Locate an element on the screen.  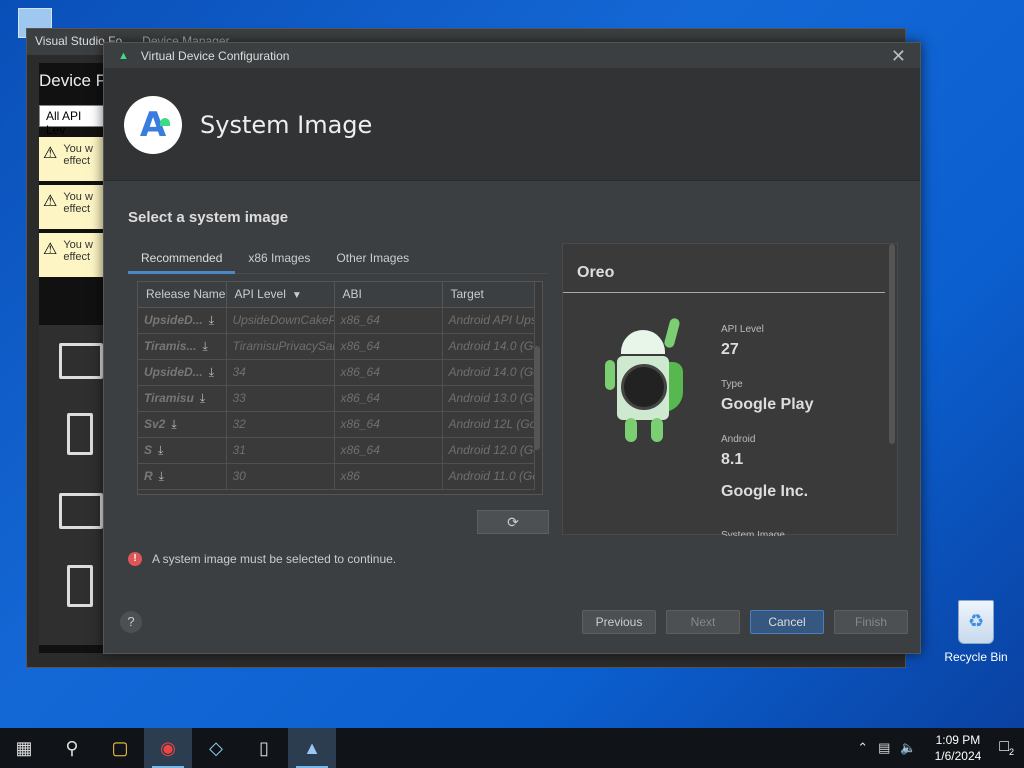
type-label: Type is located at coordinates (732, 384).